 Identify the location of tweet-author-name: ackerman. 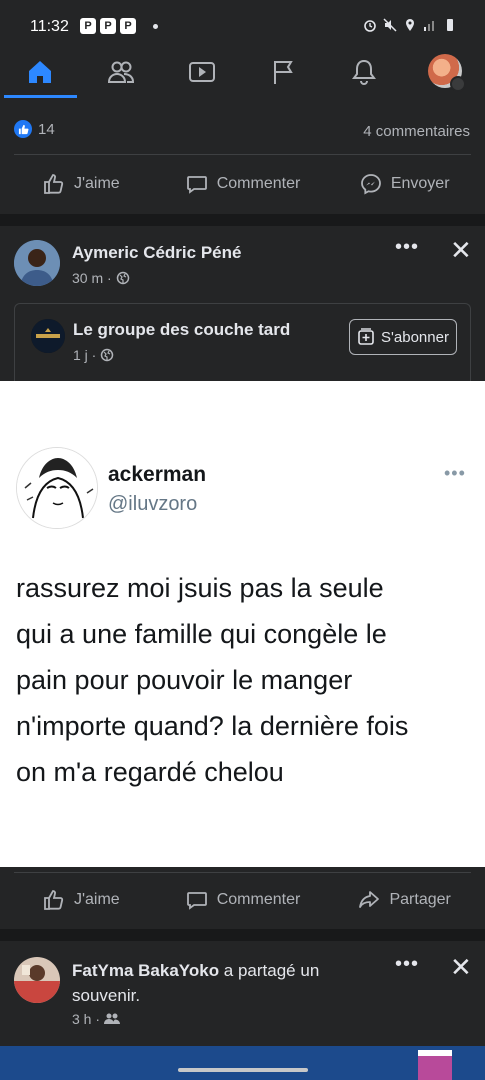
(157, 474).